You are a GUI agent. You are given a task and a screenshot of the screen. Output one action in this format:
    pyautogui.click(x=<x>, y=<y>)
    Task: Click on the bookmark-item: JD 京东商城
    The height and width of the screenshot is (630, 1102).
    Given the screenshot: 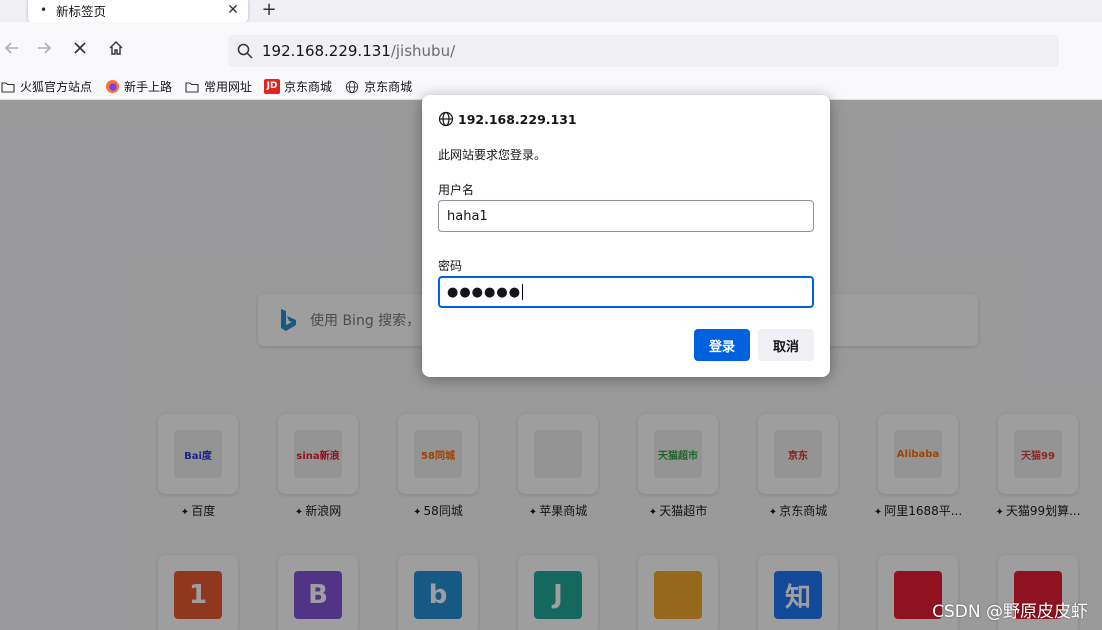 What is the action you would take?
    pyautogui.click(x=298, y=87)
    